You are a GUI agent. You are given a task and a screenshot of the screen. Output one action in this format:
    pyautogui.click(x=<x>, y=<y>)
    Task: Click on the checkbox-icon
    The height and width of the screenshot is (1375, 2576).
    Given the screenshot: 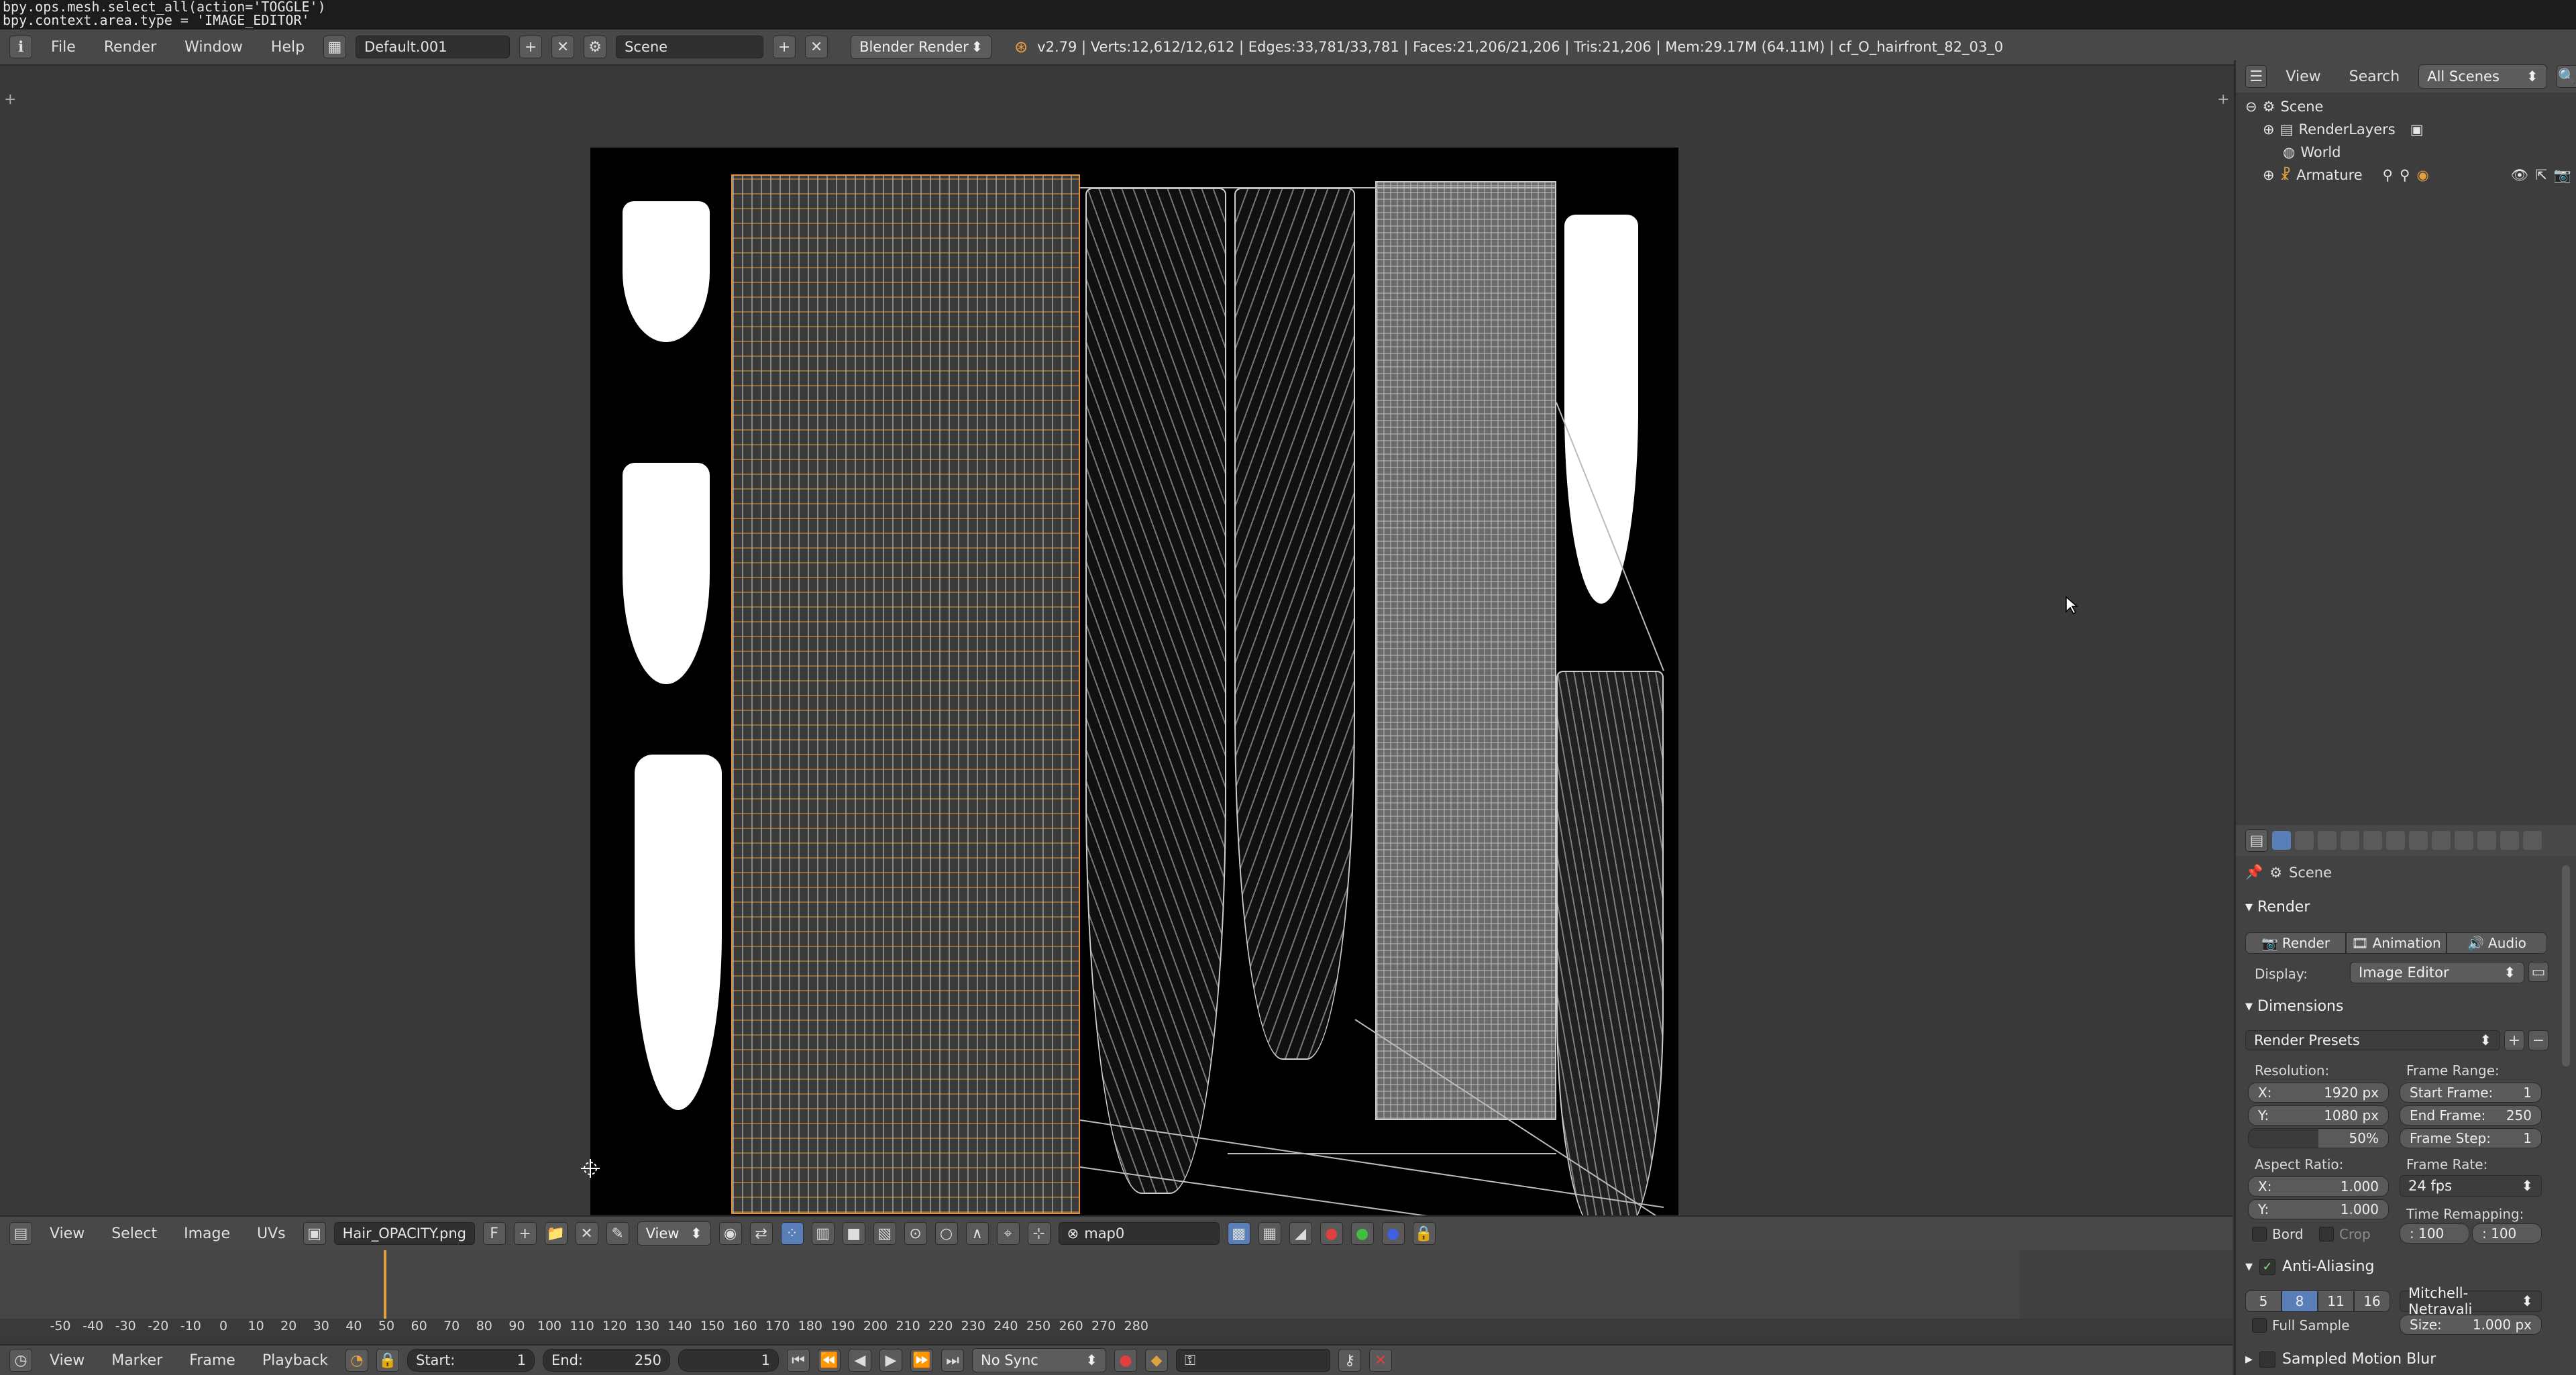 What is the action you would take?
    pyautogui.click(x=2267, y=1360)
    